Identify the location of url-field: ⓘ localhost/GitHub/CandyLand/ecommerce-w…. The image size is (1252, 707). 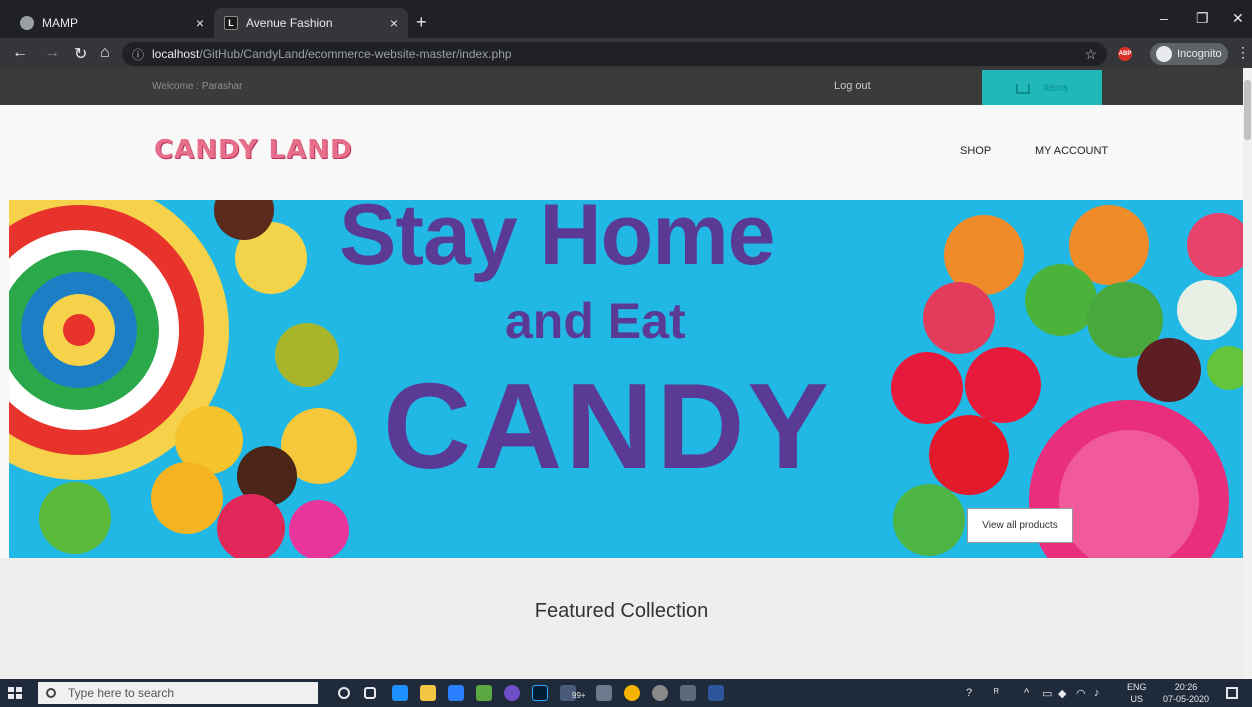
(614, 54).